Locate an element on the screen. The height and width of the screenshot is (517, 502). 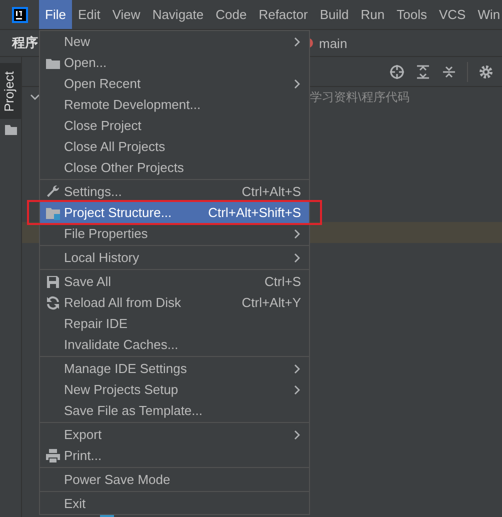
save-icon is located at coordinates (53, 282).